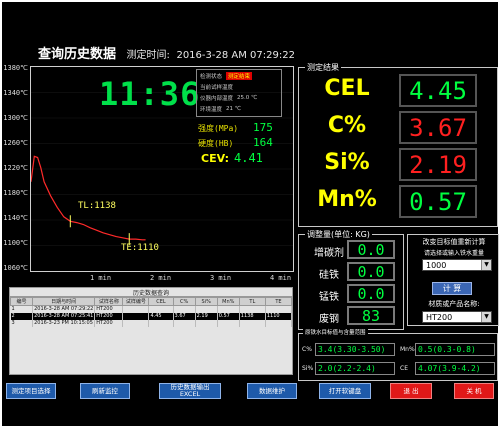 This screenshot has height=428, width=500. Describe the element at coordinates (278, 316) in the screenshot. I see `table-cell: 1110` at that location.